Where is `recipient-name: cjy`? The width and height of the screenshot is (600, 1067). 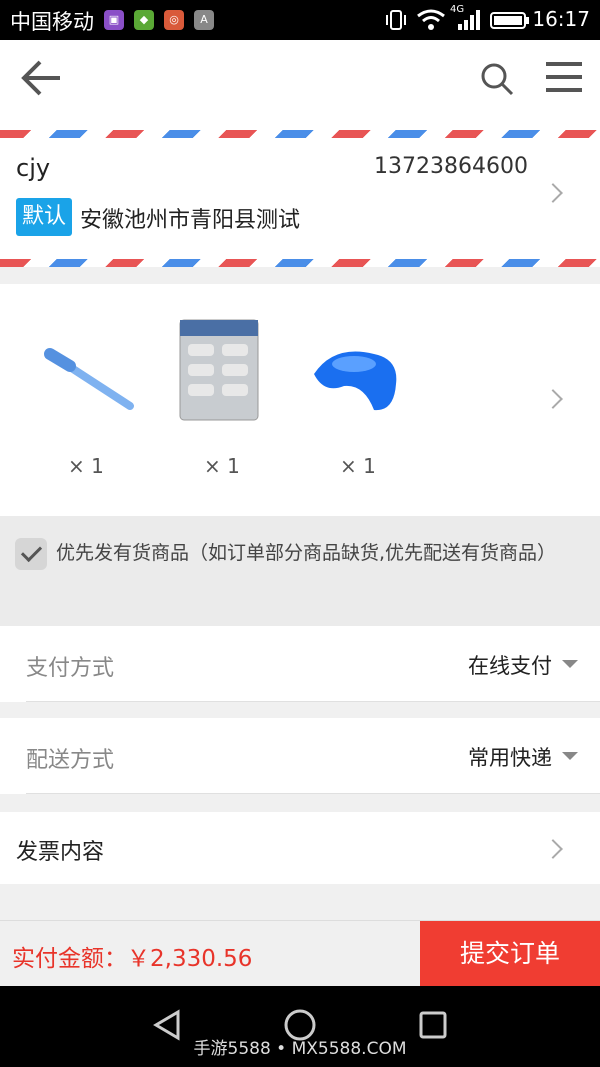
recipient-name: cjy is located at coordinates (33, 168).